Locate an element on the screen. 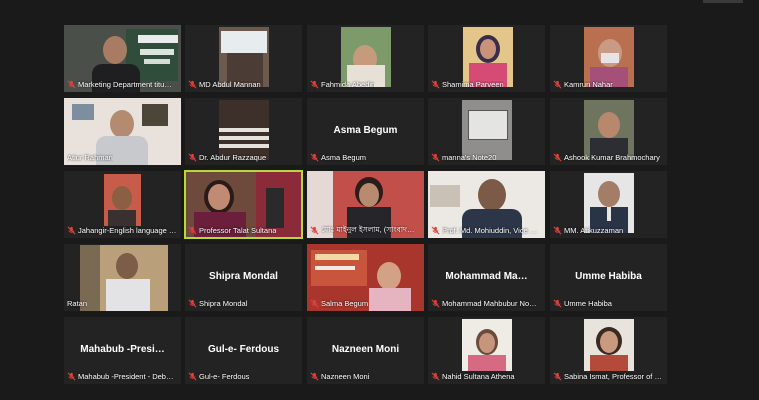  participant-display-name: Nazneen Moni is located at coordinates (365, 349).